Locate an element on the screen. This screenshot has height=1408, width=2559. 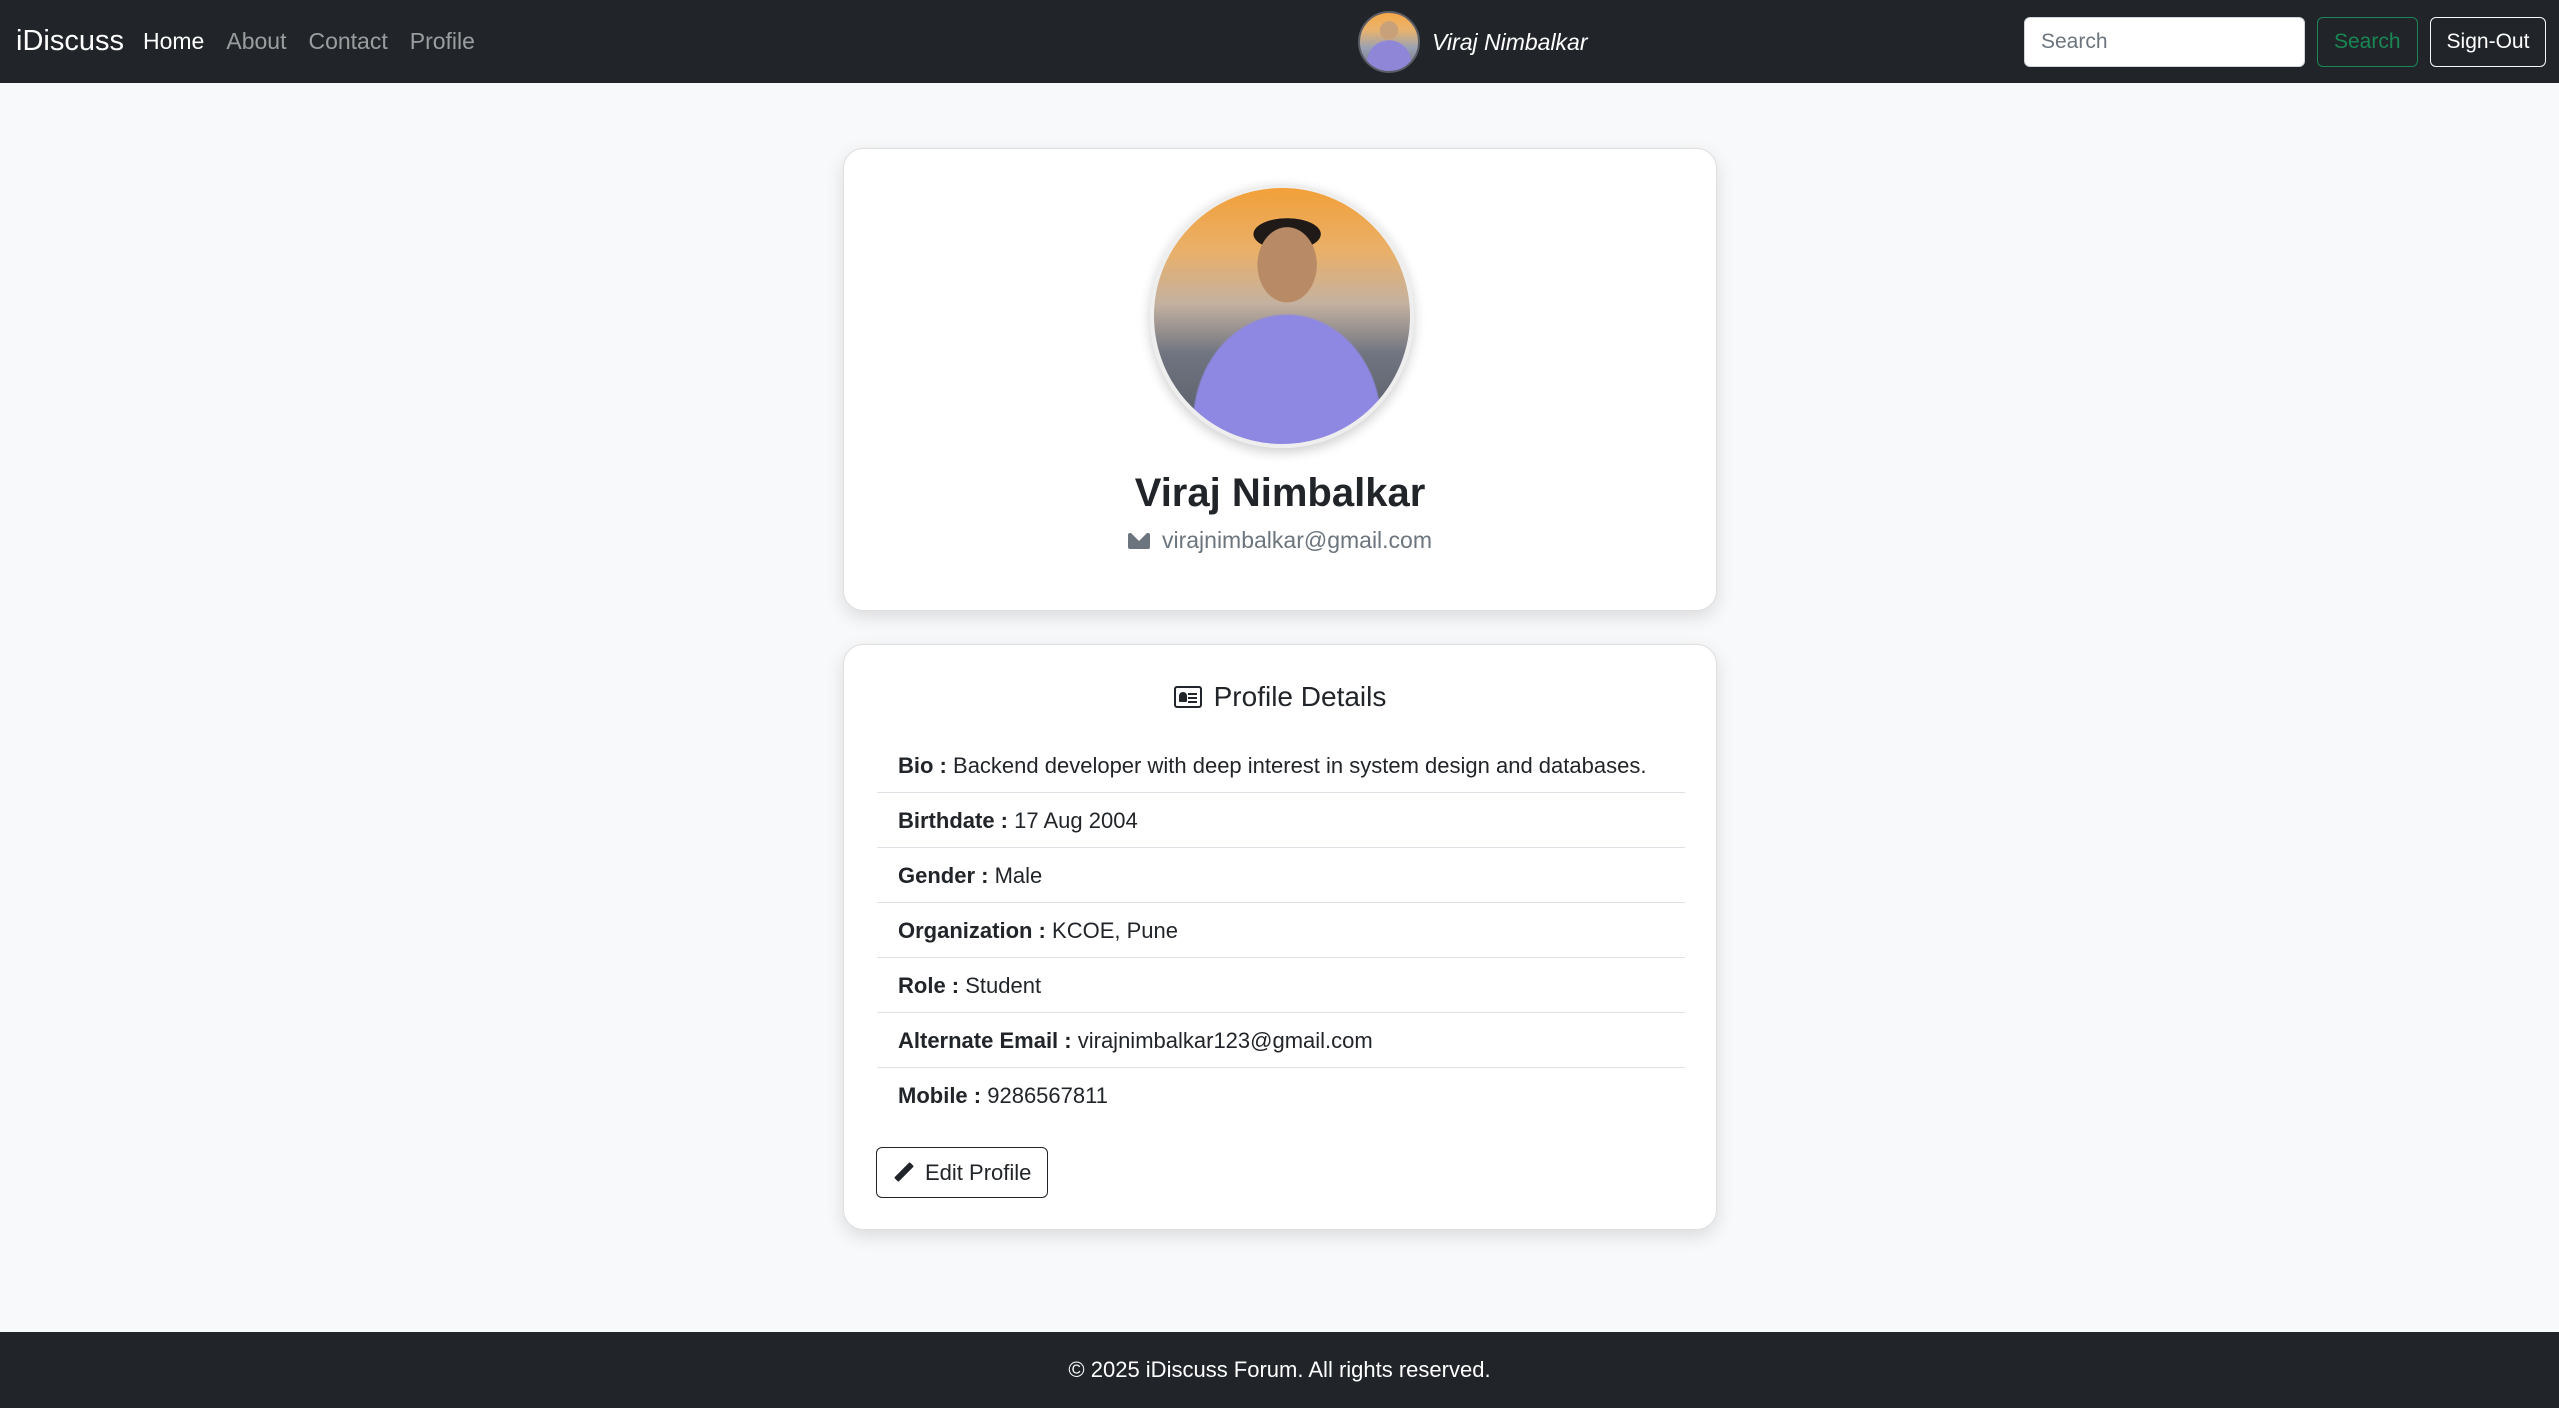
profile-card: Viraj Nimbalkar virajnimbalkar@gmail.com is located at coordinates (1280, 379).